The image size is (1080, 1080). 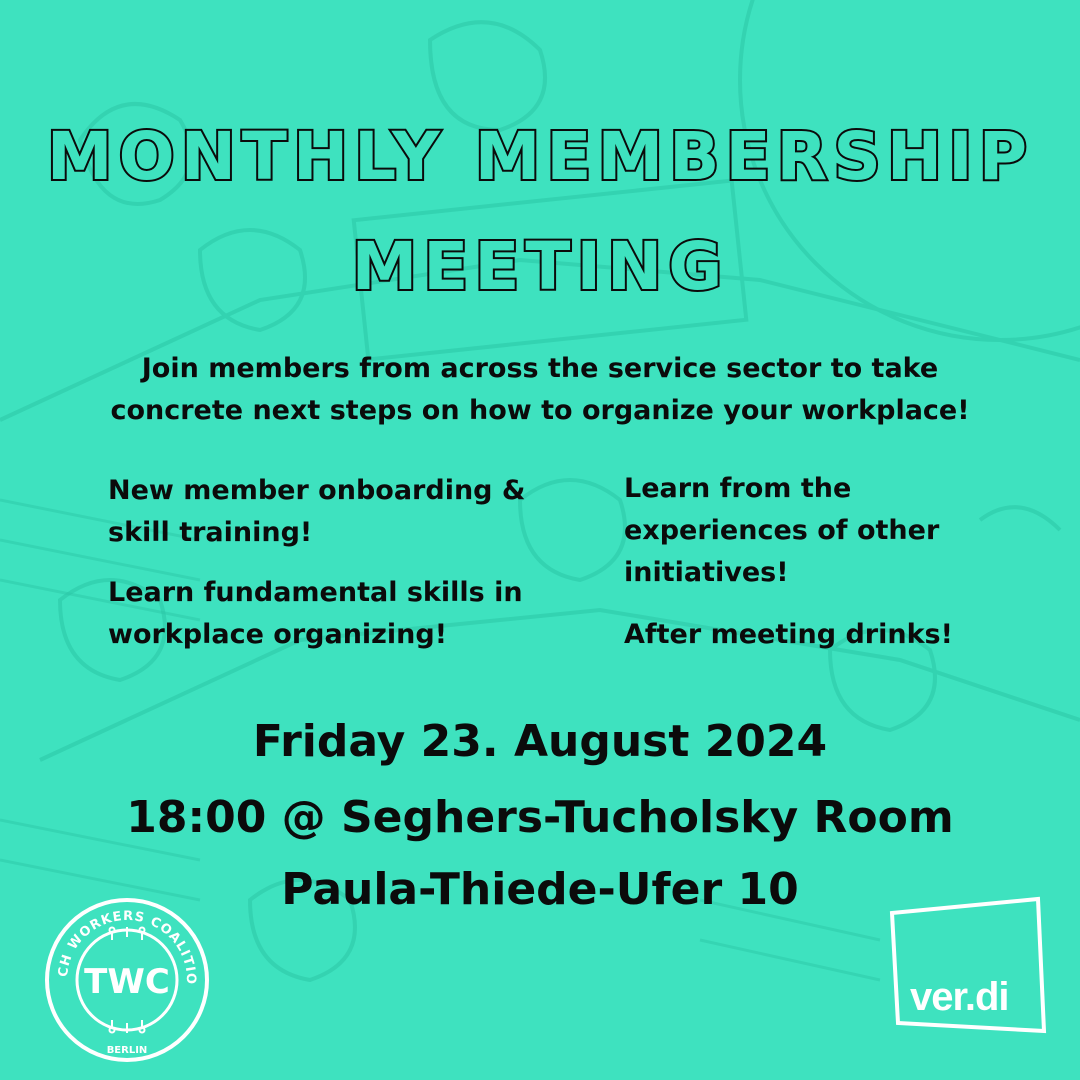 What do you see at coordinates (127, 1050) in the screenshot?
I see `twc-city: BERLIN` at bounding box center [127, 1050].